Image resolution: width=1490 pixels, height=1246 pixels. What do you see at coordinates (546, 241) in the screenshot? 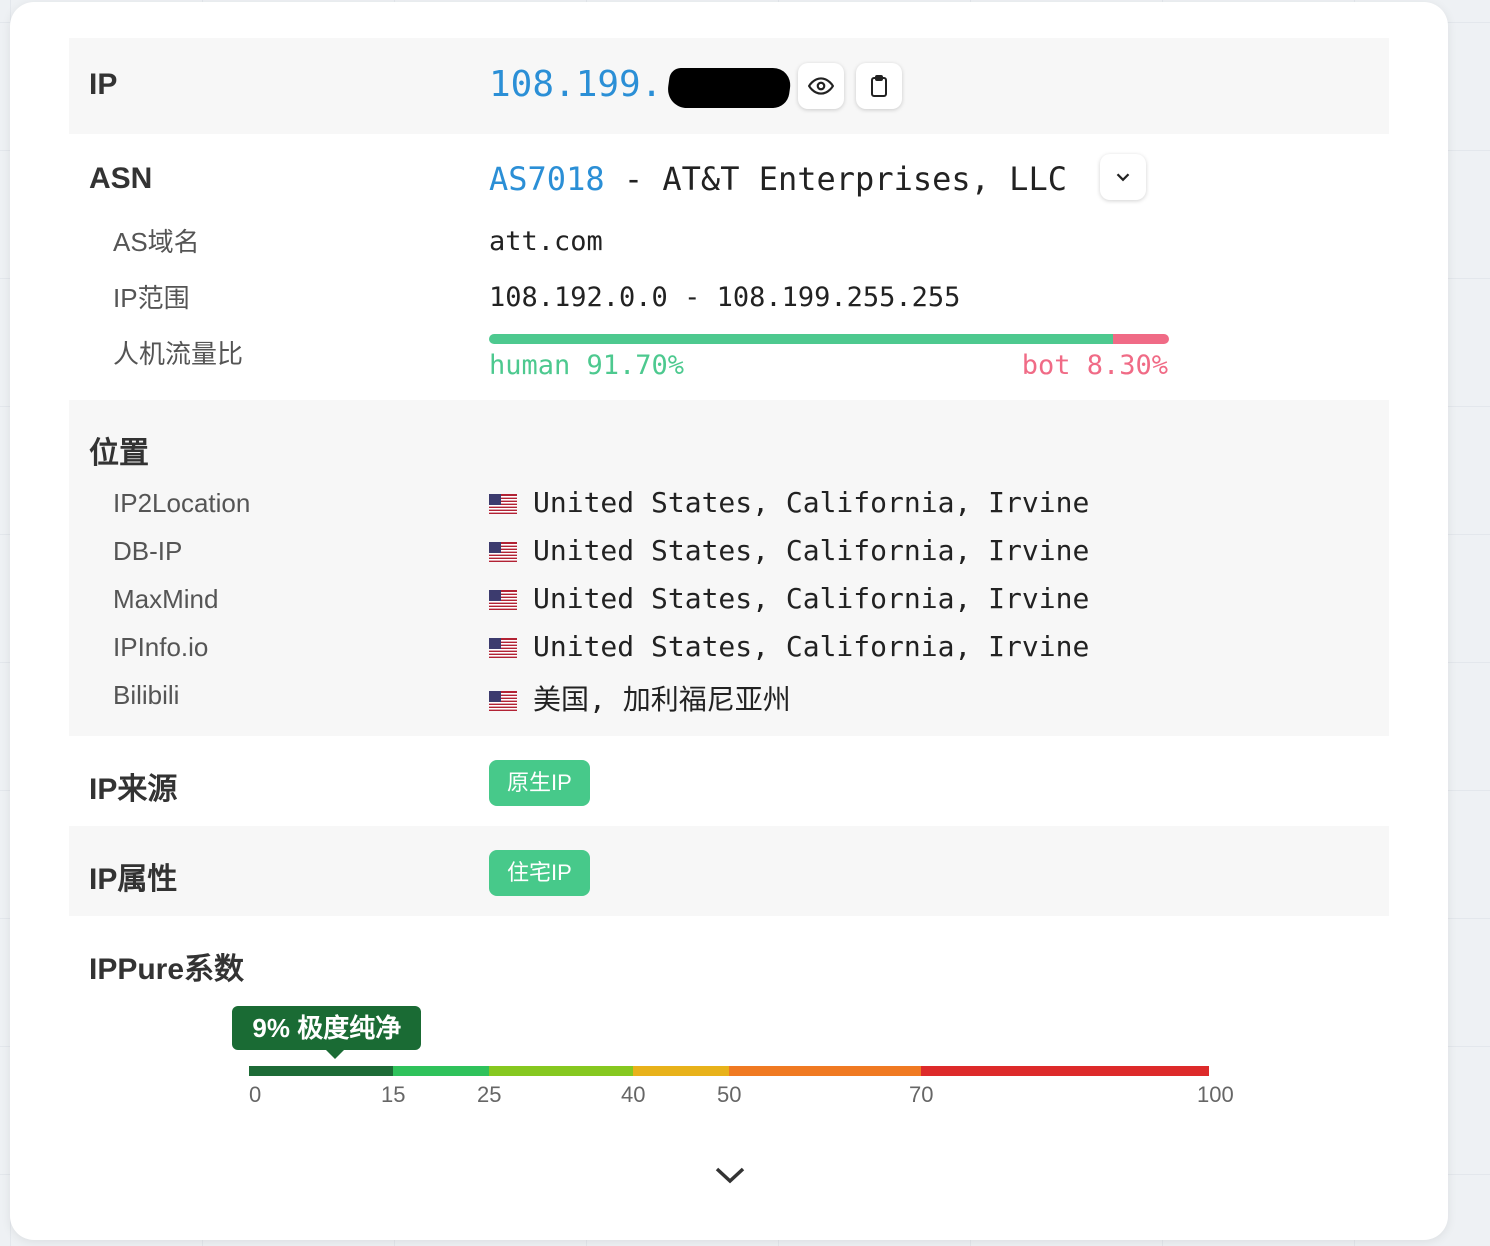
I see `as-domain-value: att.com` at bounding box center [546, 241].